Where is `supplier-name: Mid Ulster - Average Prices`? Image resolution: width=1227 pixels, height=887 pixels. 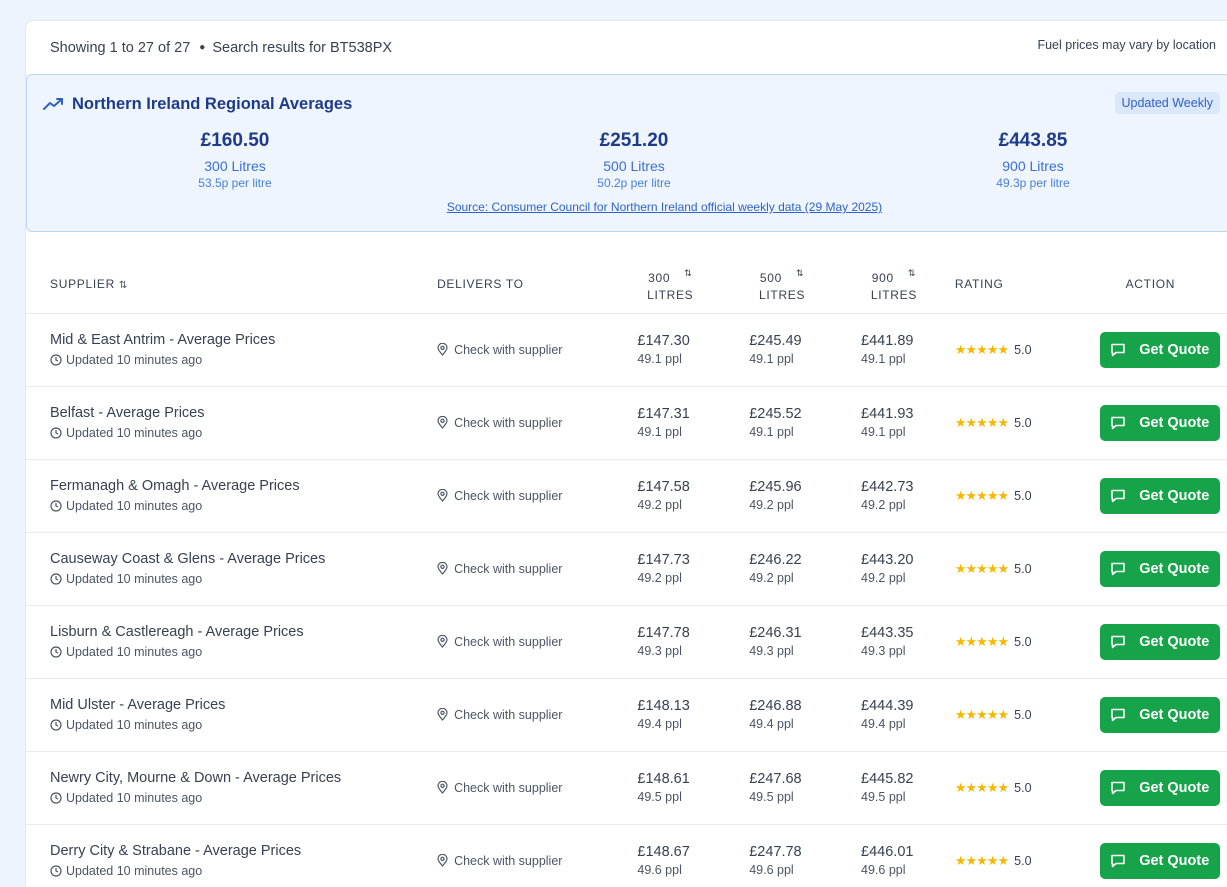
supplier-name: Mid Ulster - Average Prices is located at coordinates (243, 705).